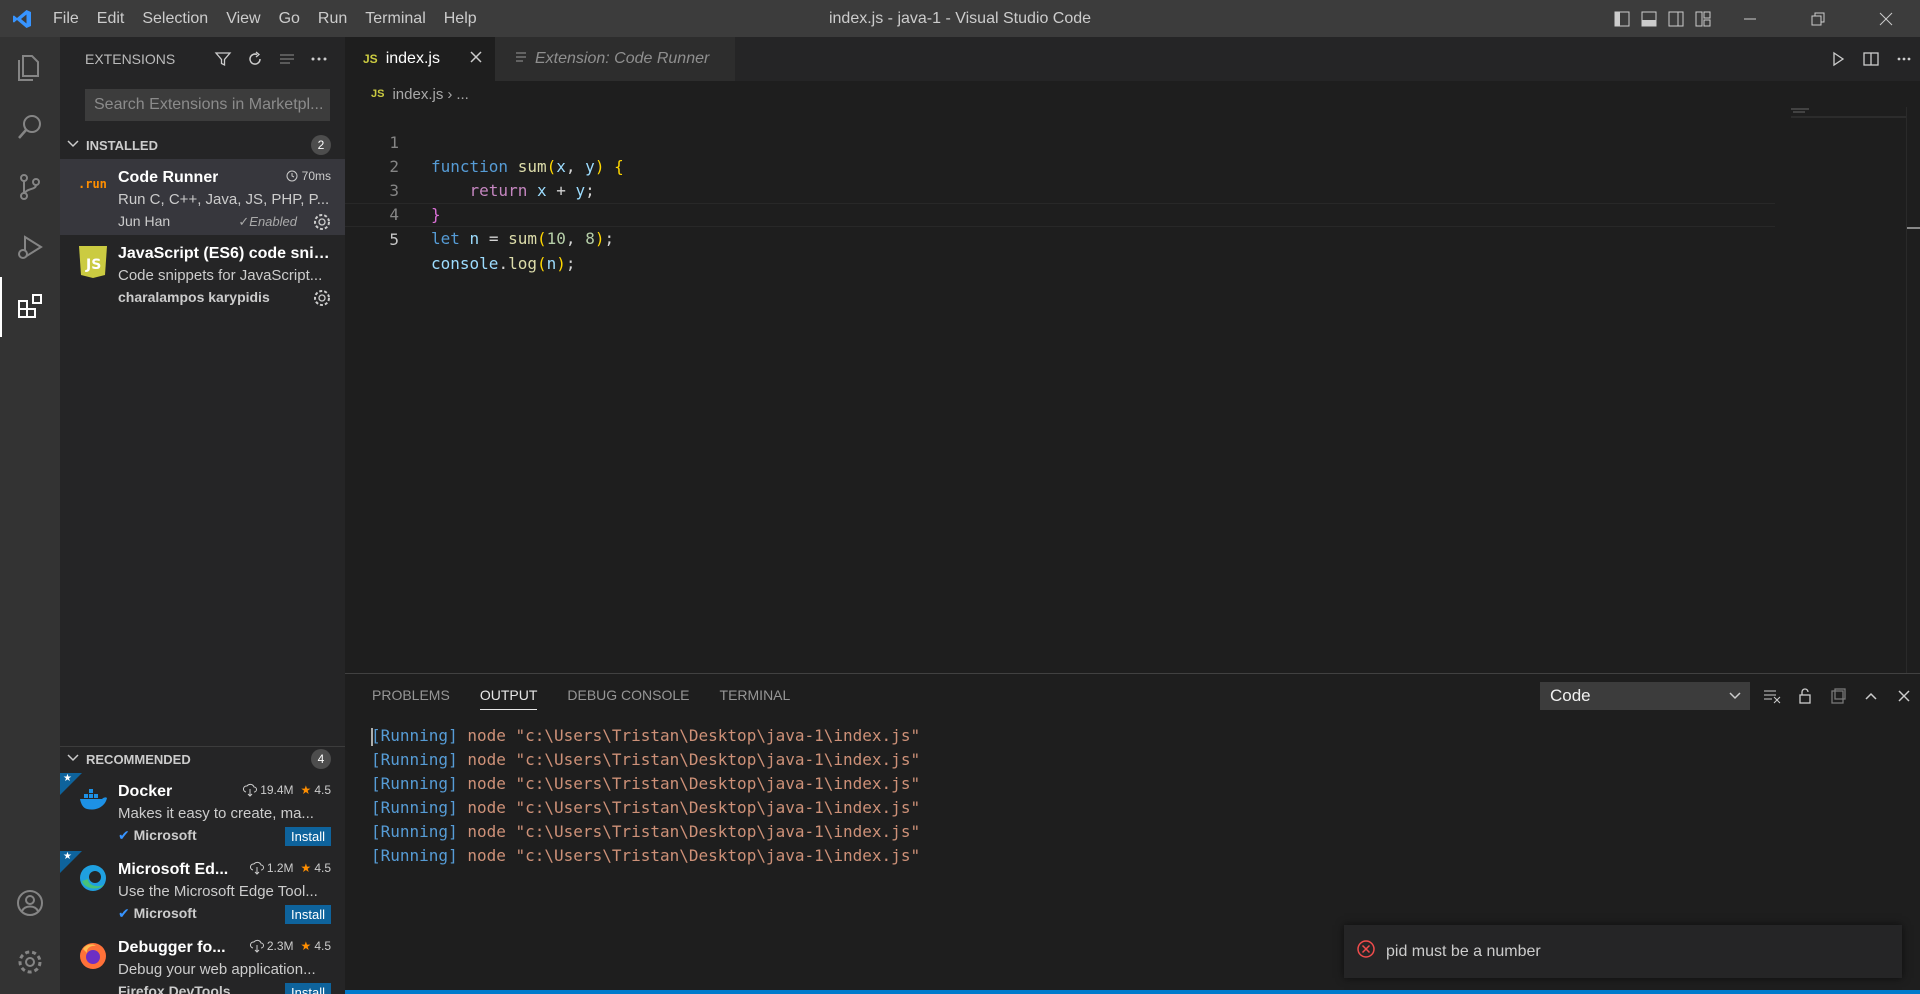  I want to click on code-text: console.log(n);, so click(503, 263).